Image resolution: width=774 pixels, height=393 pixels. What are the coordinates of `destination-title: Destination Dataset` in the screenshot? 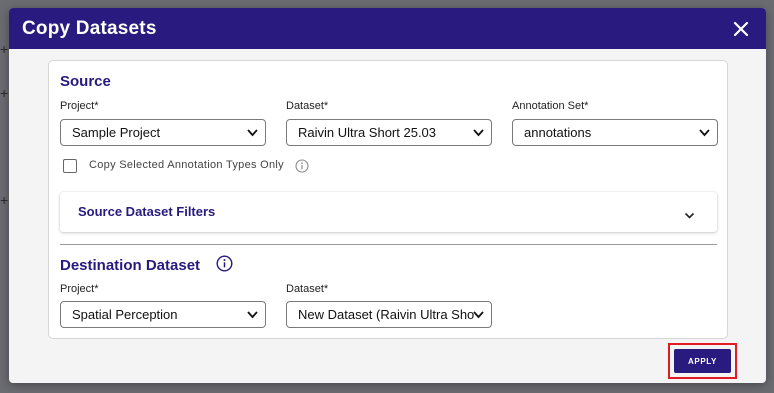 It's located at (130, 265).